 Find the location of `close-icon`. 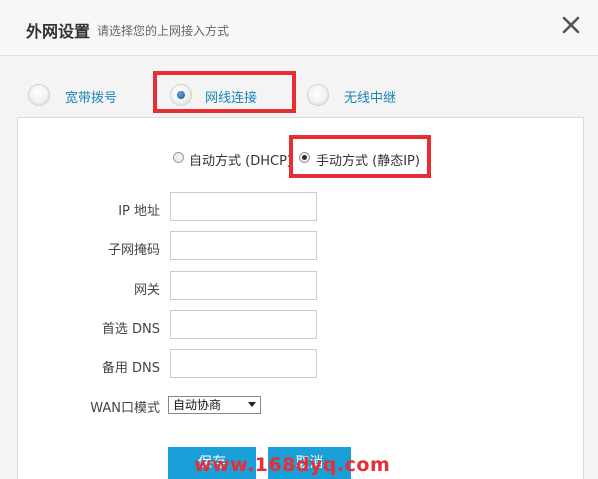

close-icon is located at coordinates (571, 25).